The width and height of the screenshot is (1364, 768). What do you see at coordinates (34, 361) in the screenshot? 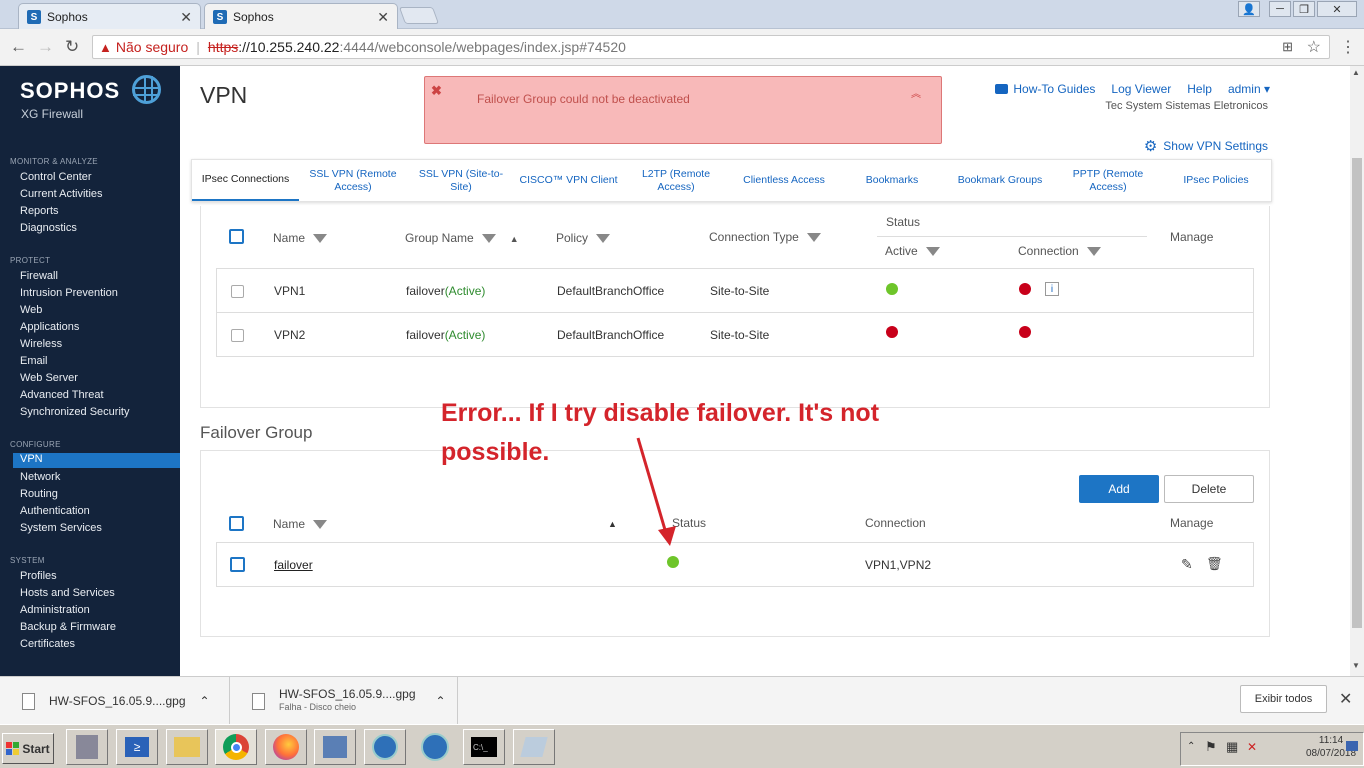
I see `sidebar-item-email: Email` at bounding box center [34, 361].